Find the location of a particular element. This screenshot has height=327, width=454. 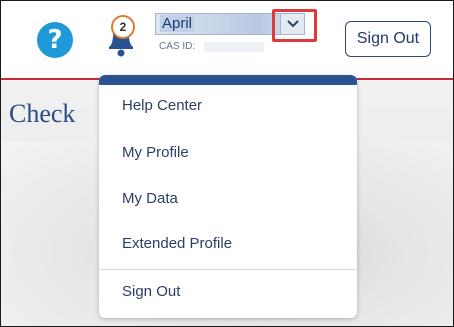

menu-item-my-data: My Data is located at coordinates (150, 198).